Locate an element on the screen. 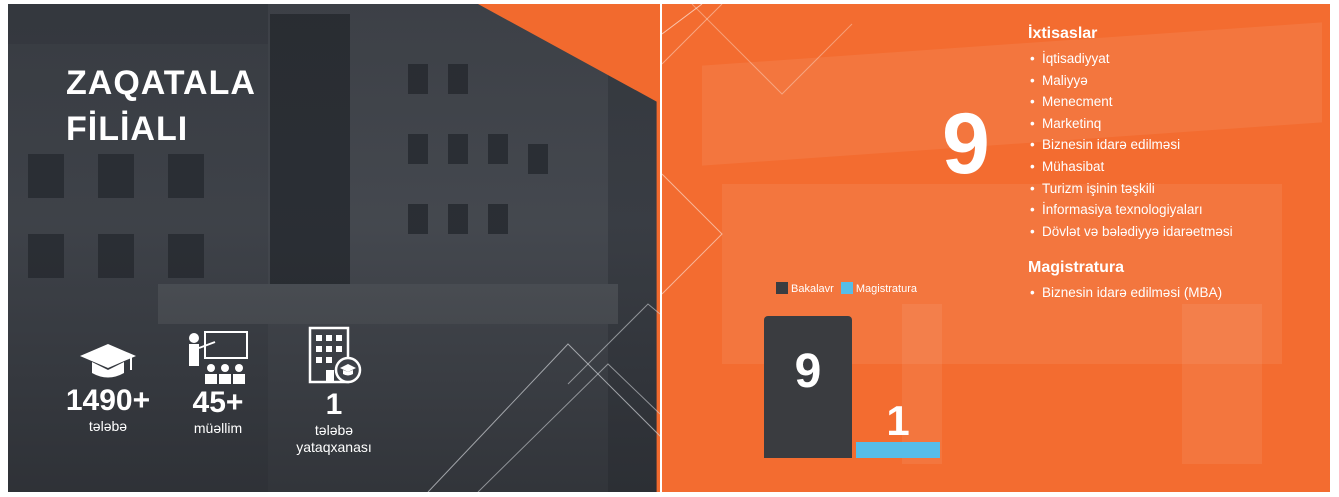 The height and width of the screenshot is (497, 1339). list-item: Mühasibat is located at coordinates (1130, 167).